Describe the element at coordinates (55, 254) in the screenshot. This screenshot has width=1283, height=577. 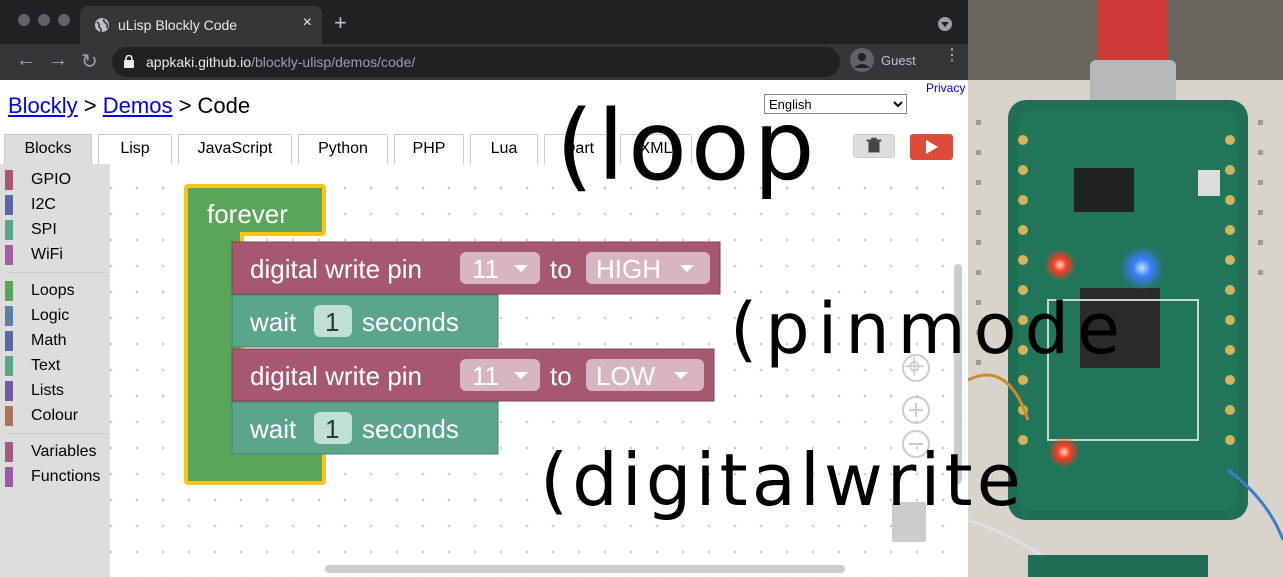
I see `toolbox-category-wifi: WiFi` at that location.